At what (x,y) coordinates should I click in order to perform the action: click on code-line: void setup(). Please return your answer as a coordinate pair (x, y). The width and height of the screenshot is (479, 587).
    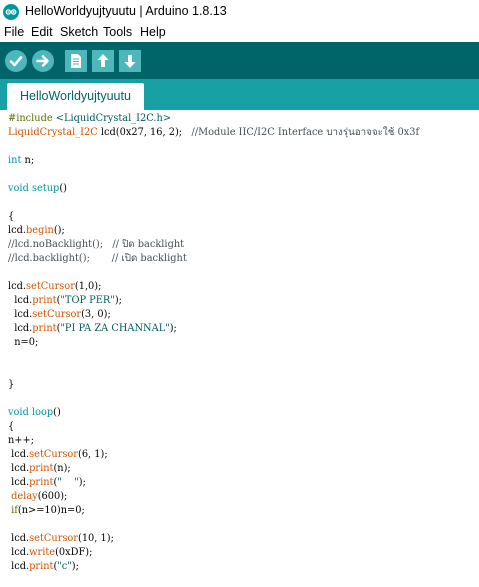
    Looking at the image, I should click on (37, 189).